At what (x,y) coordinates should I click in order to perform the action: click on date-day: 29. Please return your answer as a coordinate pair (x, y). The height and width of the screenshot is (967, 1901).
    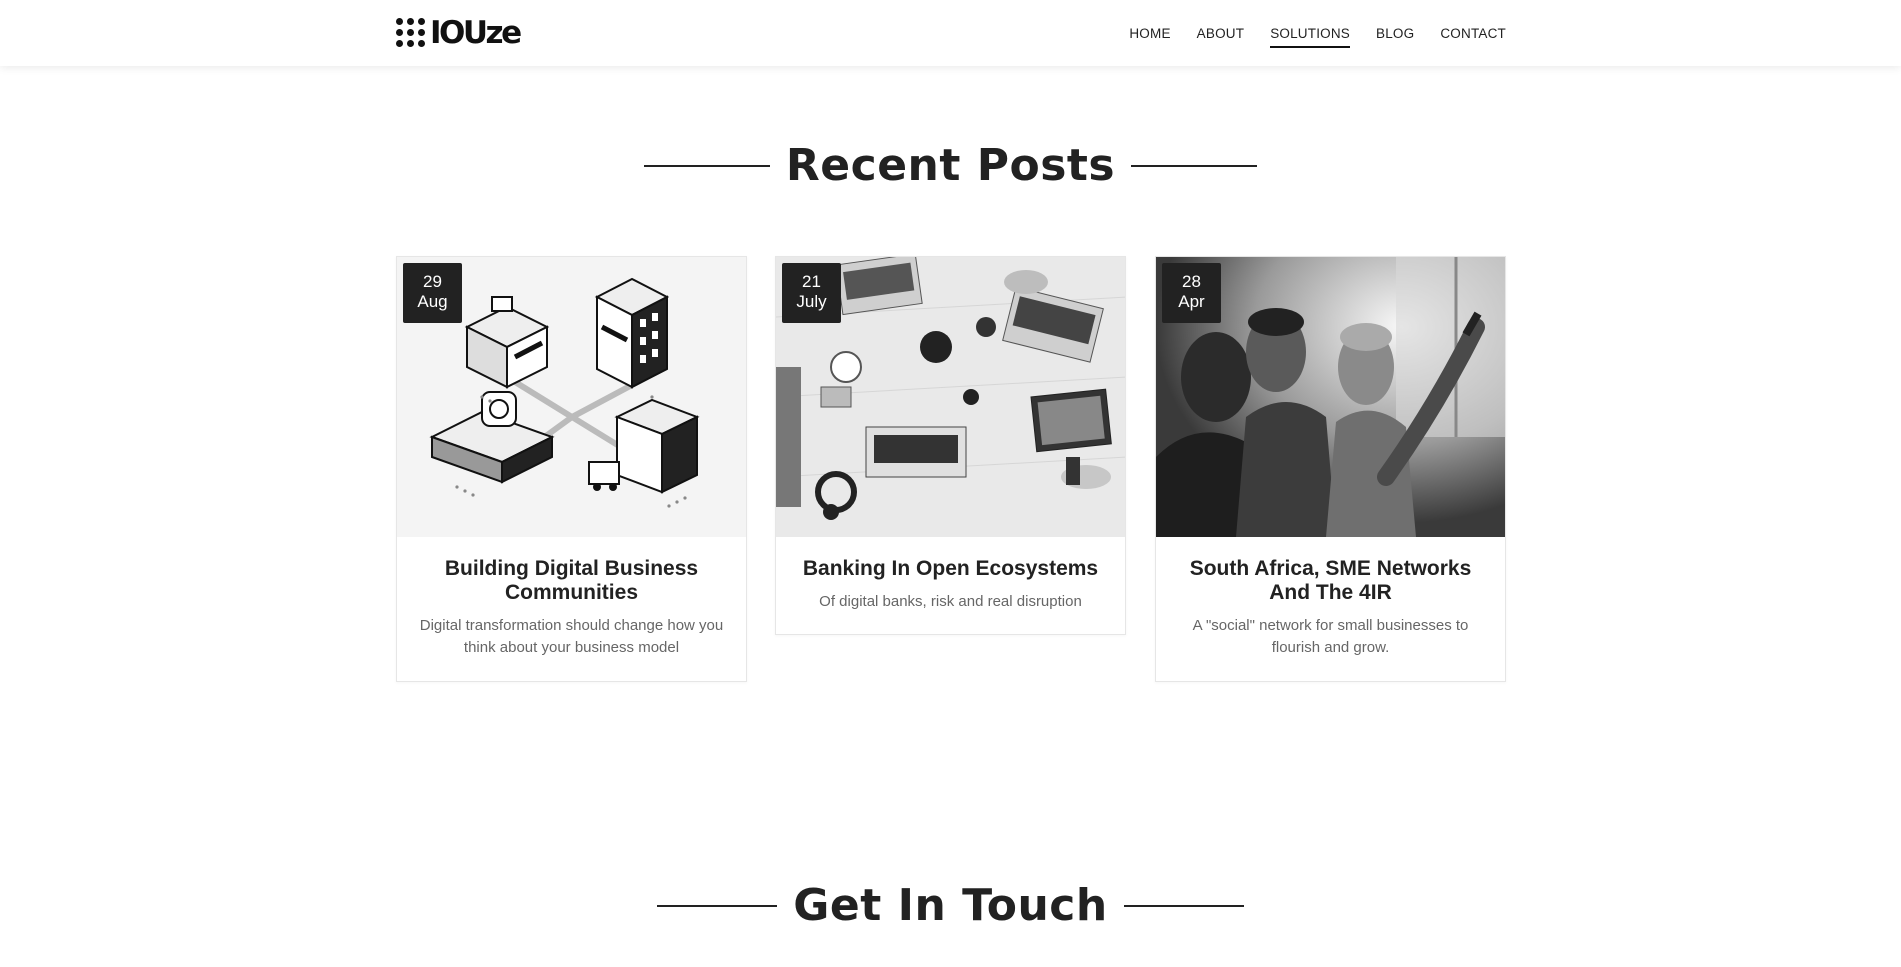
    Looking at the image, I should click on (432, 281).